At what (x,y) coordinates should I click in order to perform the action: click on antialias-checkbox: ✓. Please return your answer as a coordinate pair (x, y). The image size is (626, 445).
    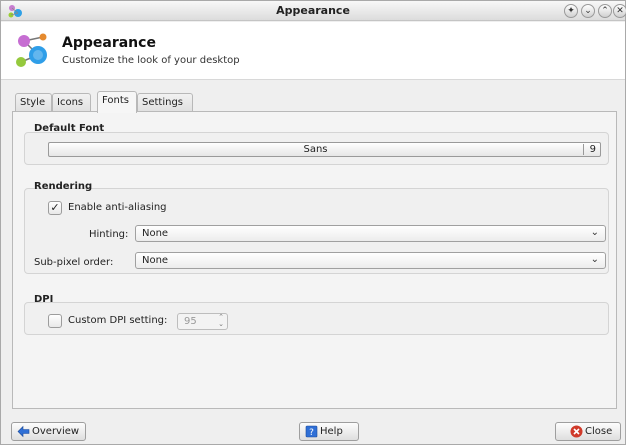
    Looking at the image, I should click on (55, 208).